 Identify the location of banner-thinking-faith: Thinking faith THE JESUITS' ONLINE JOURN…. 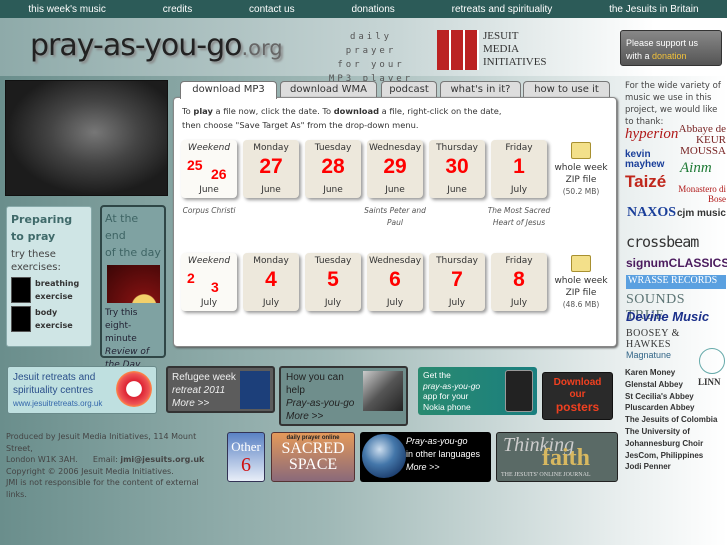
(557, 457).